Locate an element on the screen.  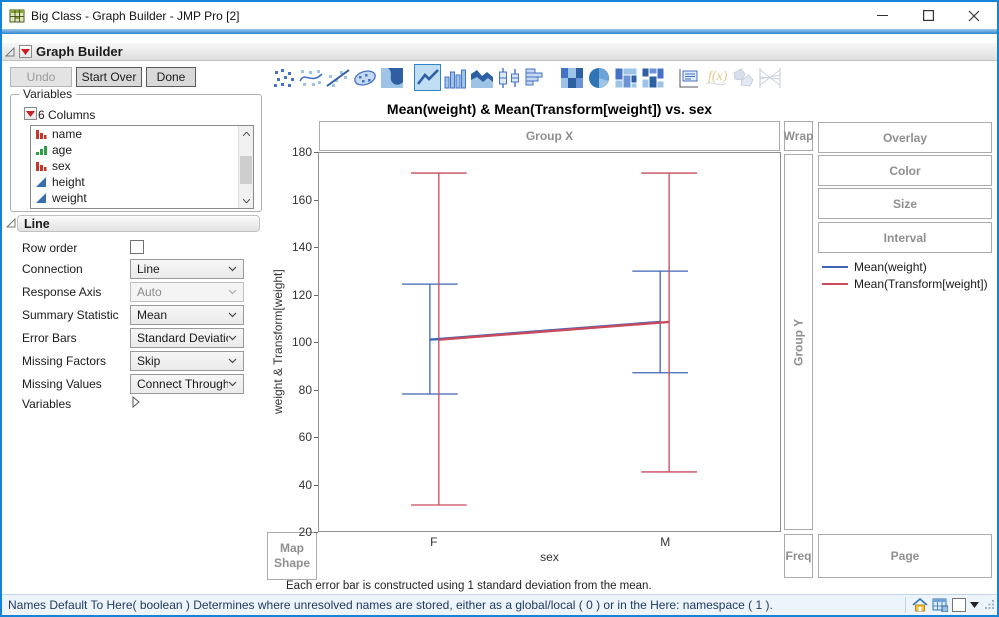
mosaic-icon is located at coordinates (652, 77).